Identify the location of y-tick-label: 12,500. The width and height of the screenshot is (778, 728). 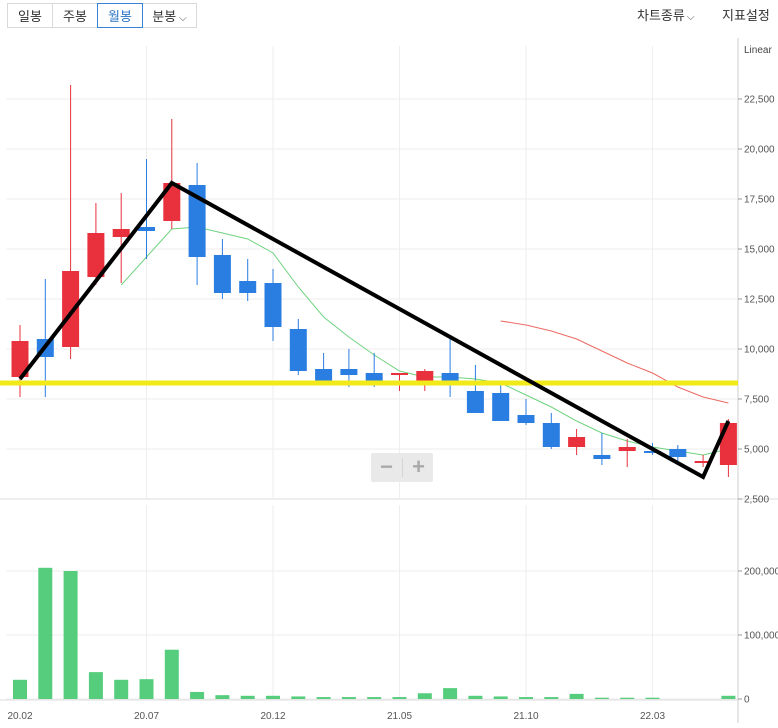
(759, 300).